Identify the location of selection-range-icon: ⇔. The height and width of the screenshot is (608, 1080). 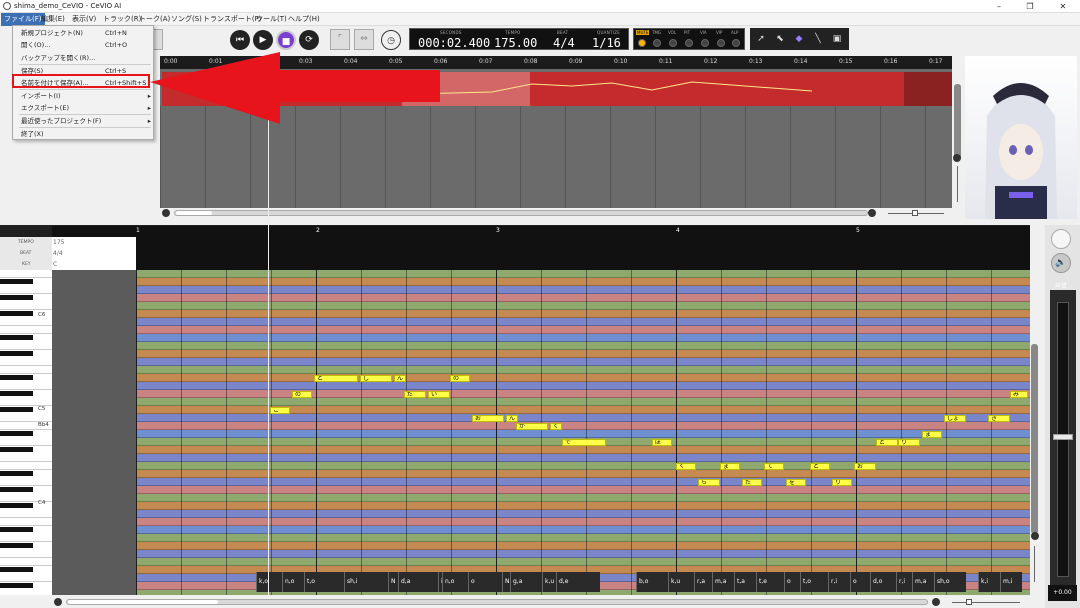
(364, 39).